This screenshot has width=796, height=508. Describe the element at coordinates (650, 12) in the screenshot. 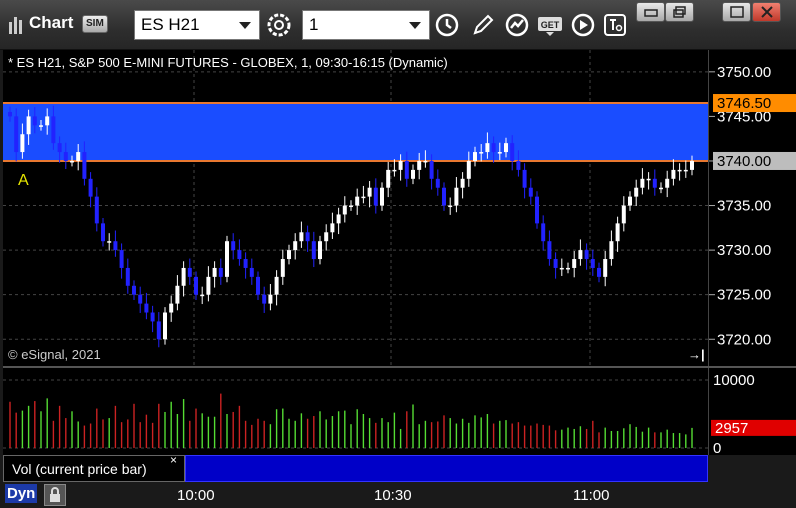

I see `restore-icon` at that location.